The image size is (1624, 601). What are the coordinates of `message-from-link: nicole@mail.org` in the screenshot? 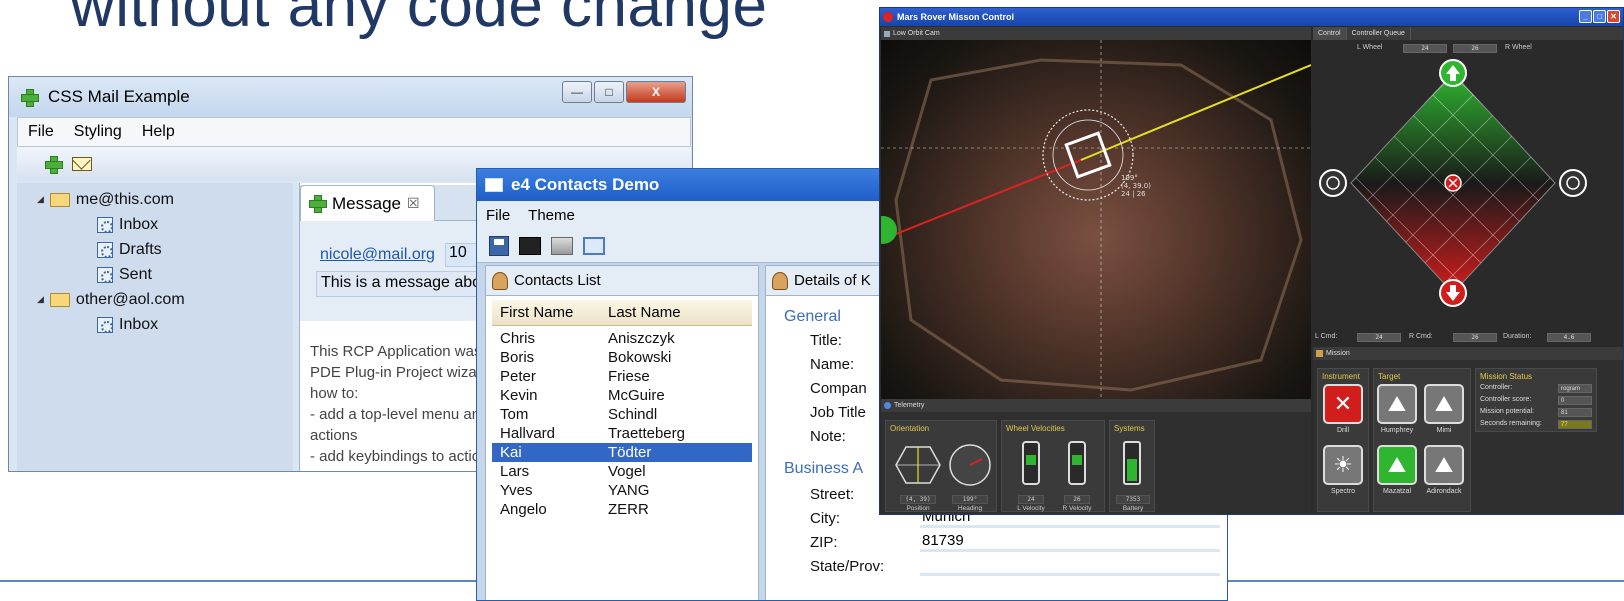 It's located at (377, 255).